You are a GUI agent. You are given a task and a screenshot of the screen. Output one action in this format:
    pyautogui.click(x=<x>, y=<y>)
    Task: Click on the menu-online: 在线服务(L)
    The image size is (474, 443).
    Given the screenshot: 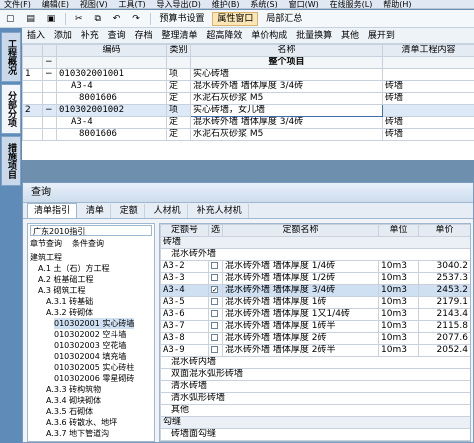 What is the action you would take?
    pyautogui.click(x=351, y=4)
    